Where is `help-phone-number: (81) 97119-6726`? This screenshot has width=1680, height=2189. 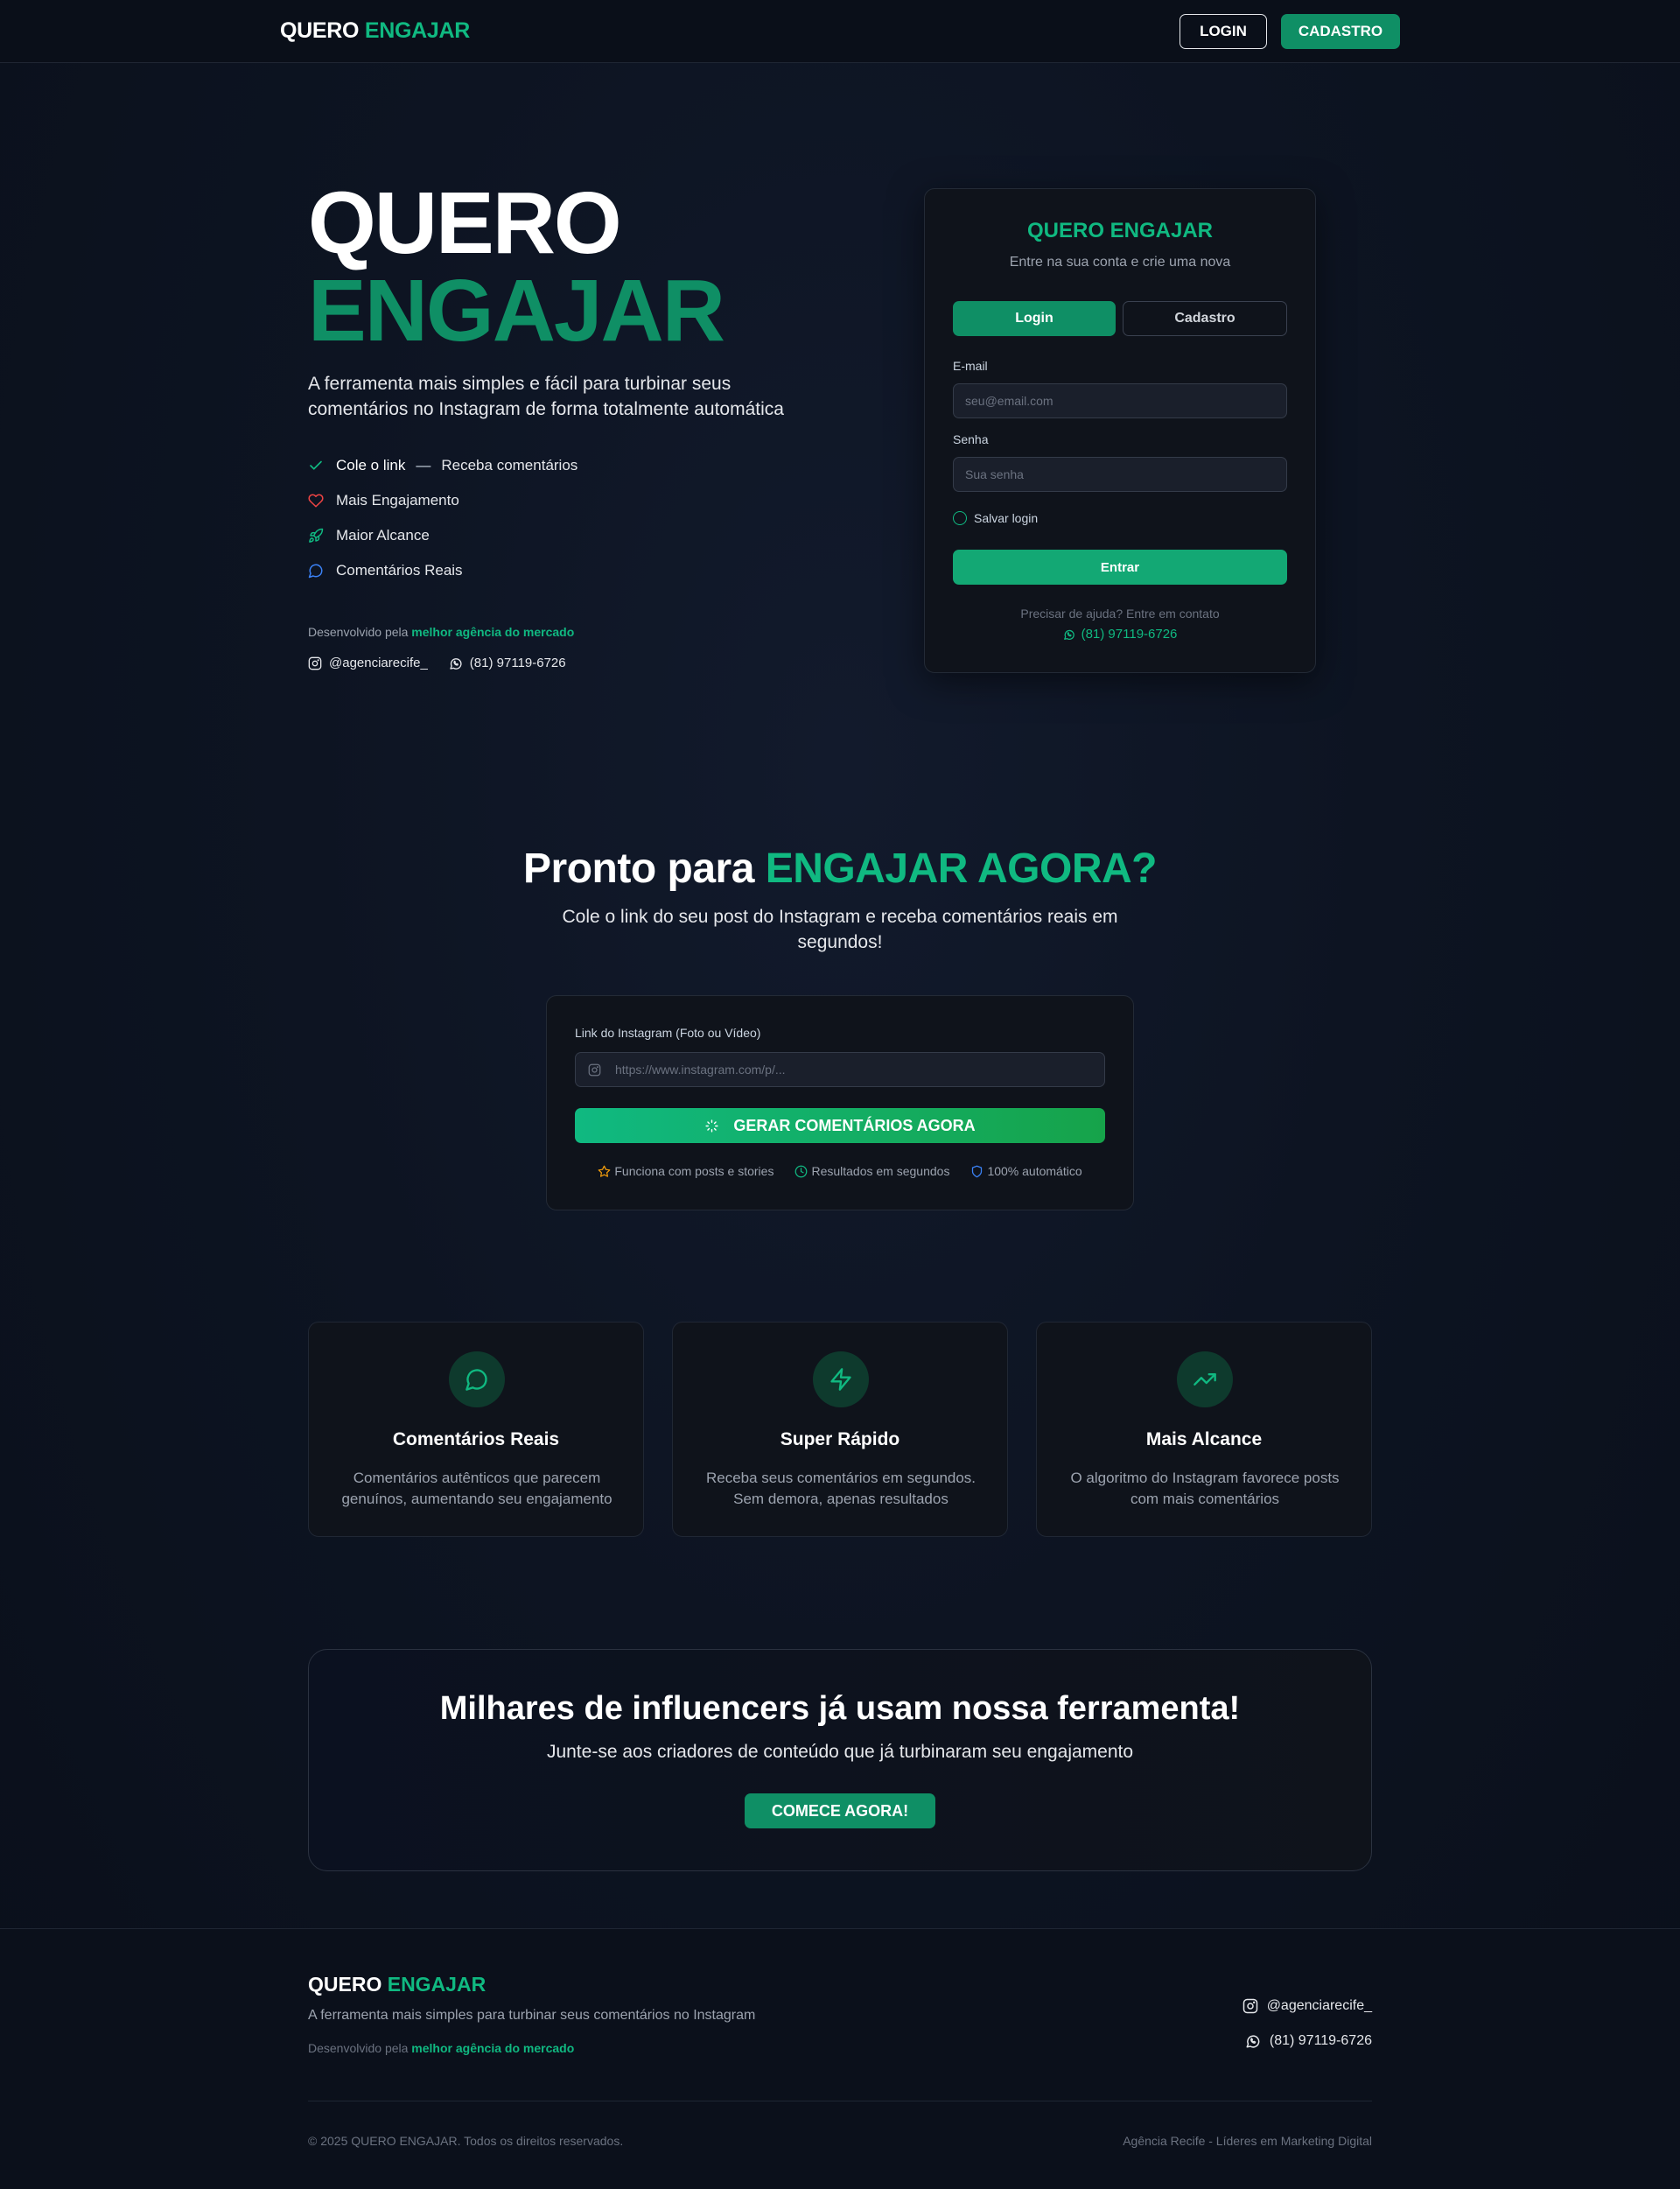
help-phone-number: (81) 97119-6726 is located at coordinates (1129, 634).